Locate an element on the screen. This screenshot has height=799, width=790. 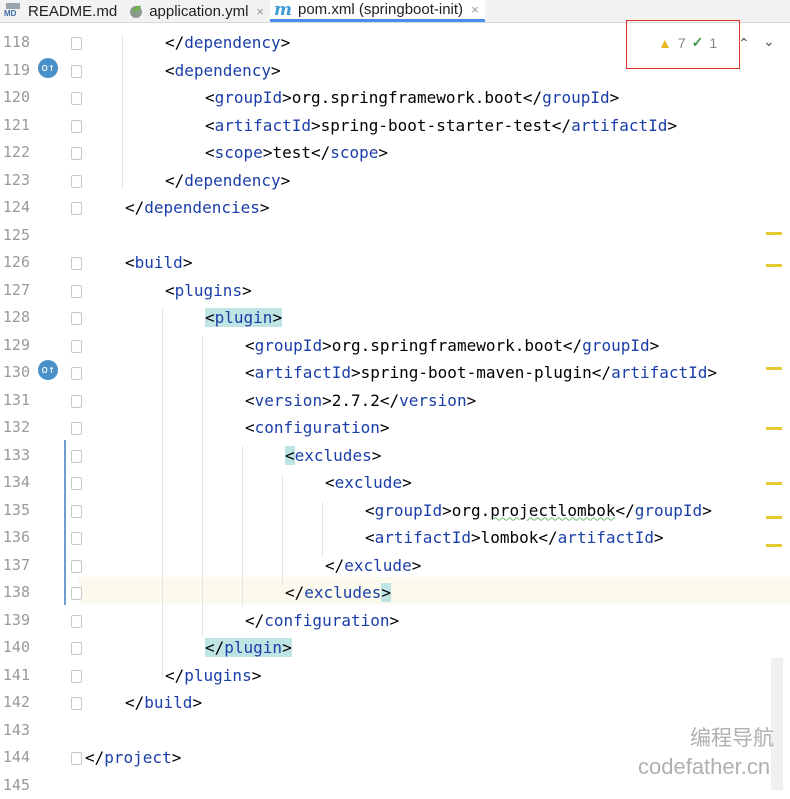
code-line: <version>2.7.2</version> is located at coordinates (437, 401).